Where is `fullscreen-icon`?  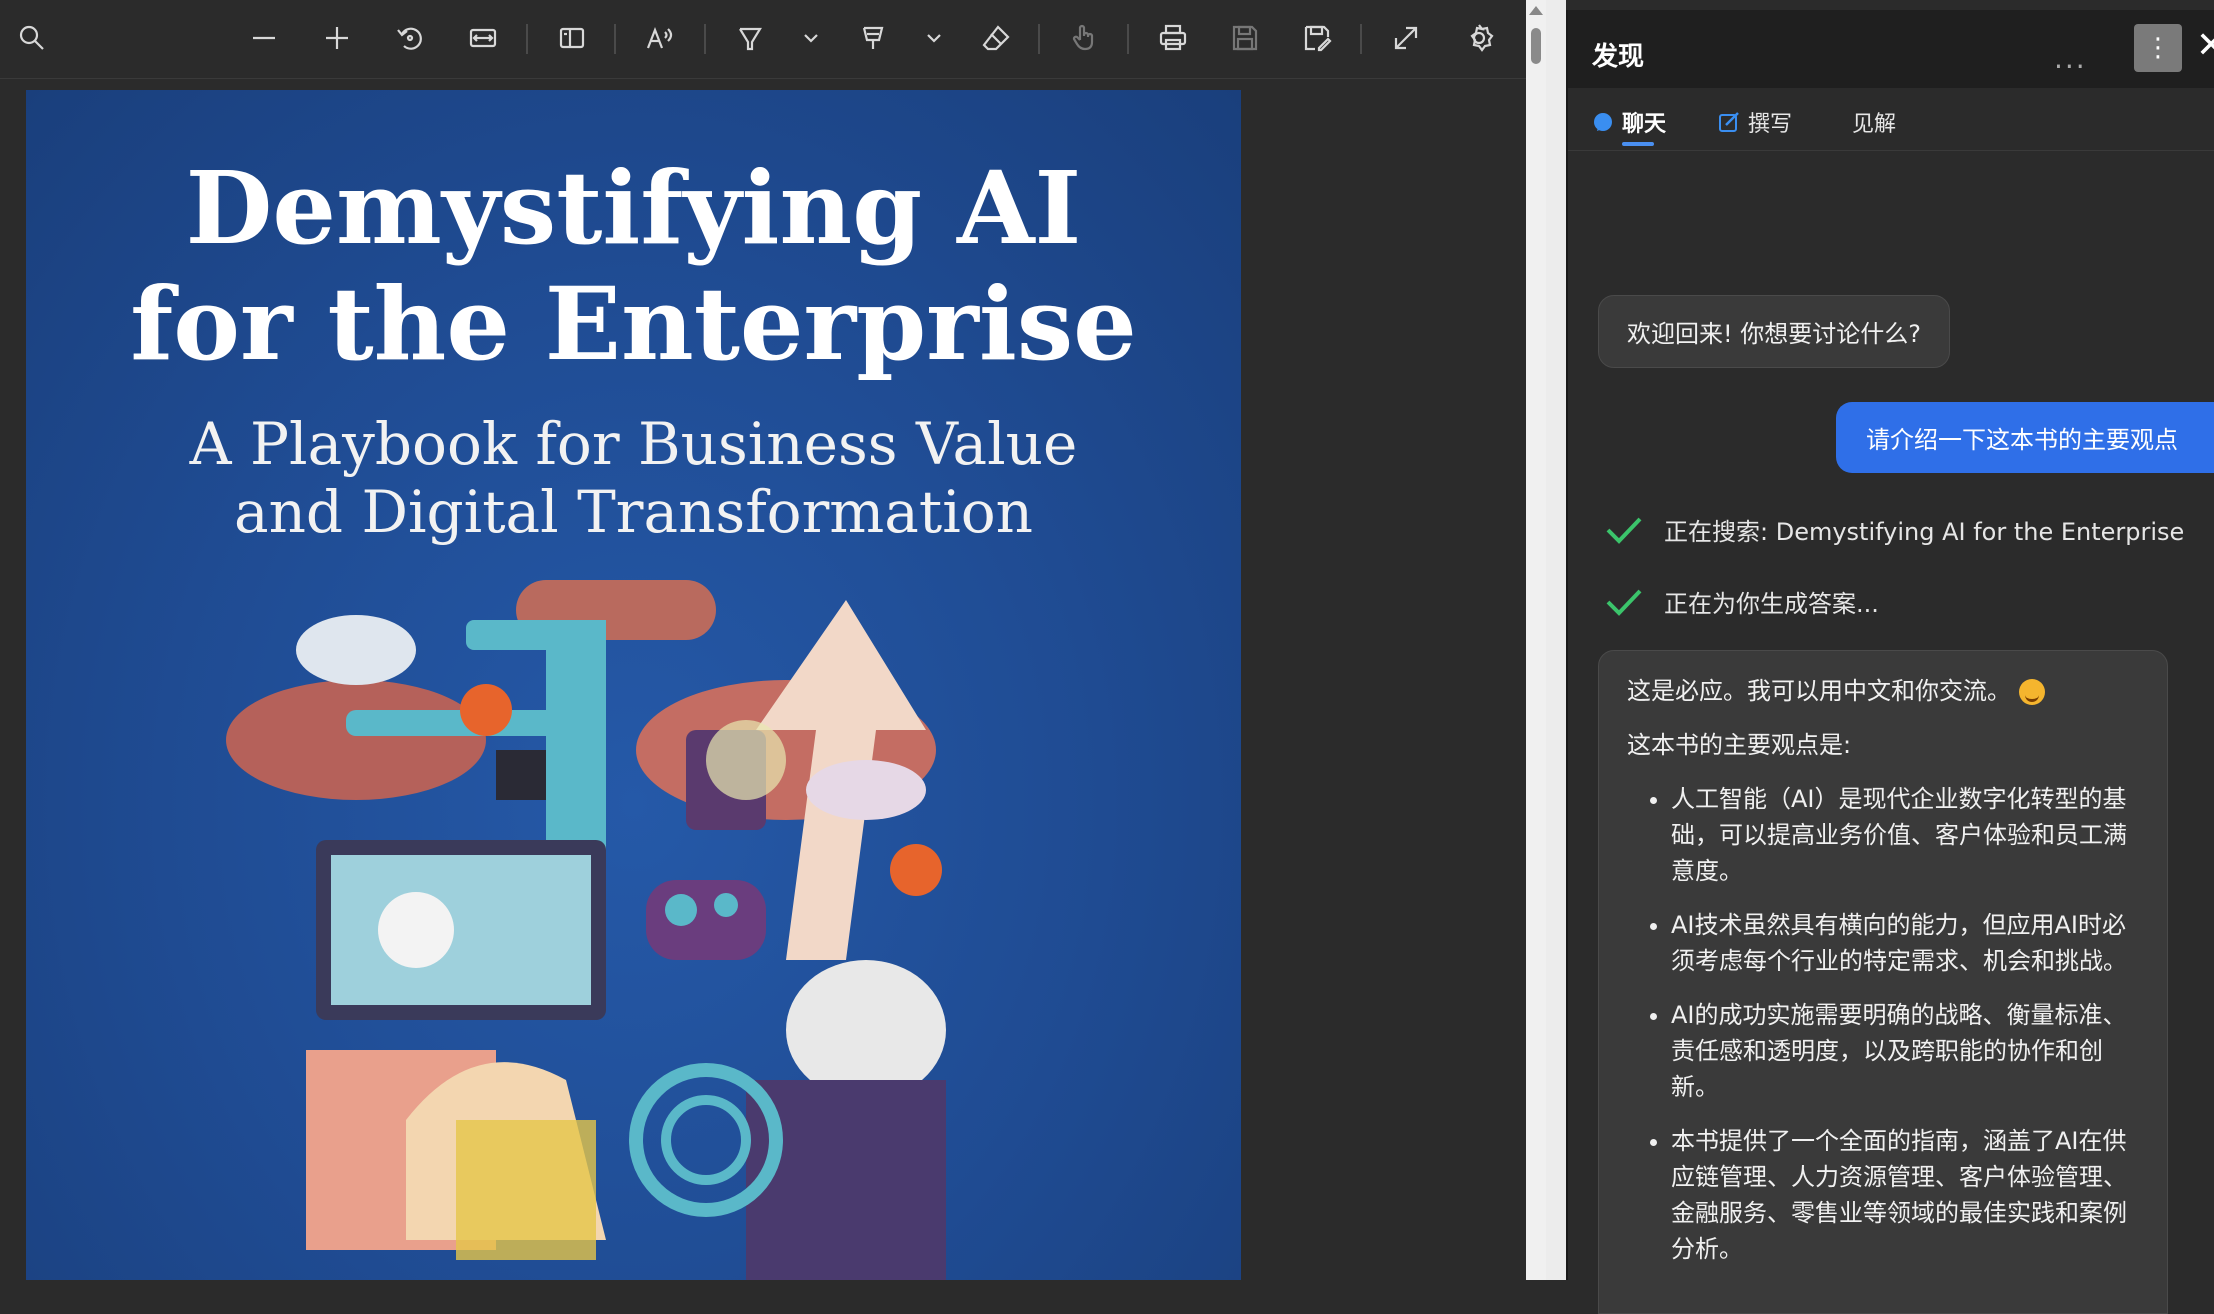 fullscreen-icon is located at coordinates (1406, 38).